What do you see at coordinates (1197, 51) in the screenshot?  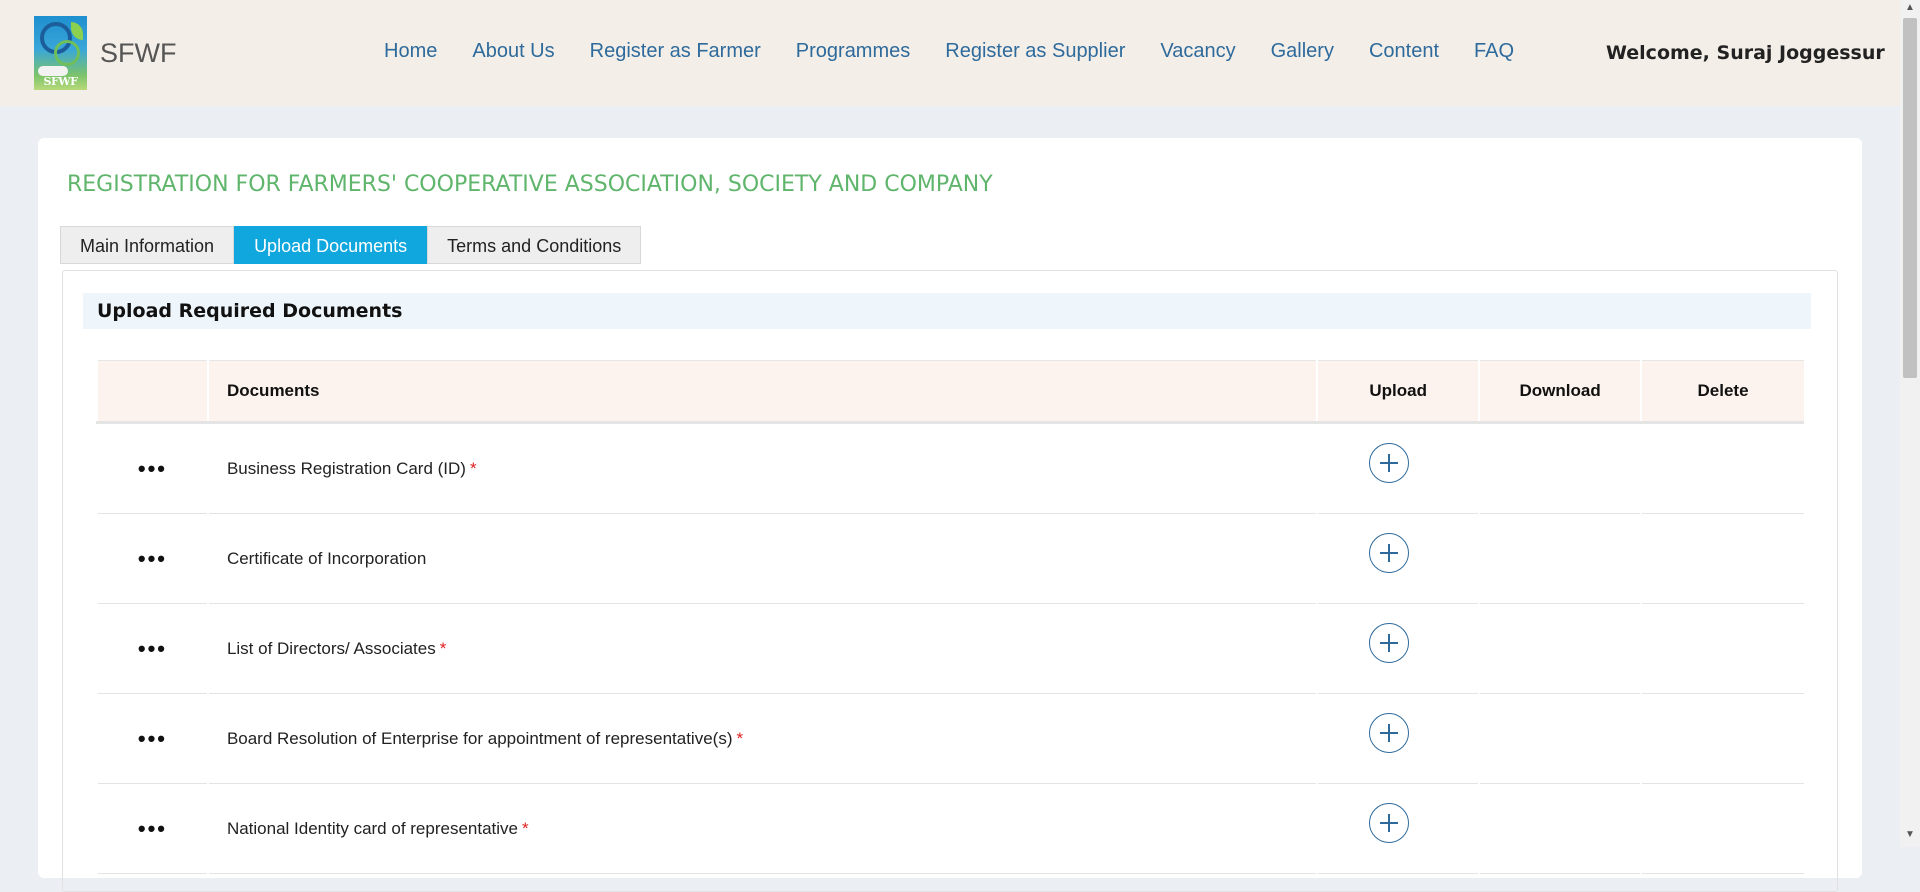 I see `nav-vacancy: Vacancy` at bounding box center [1197, 51].